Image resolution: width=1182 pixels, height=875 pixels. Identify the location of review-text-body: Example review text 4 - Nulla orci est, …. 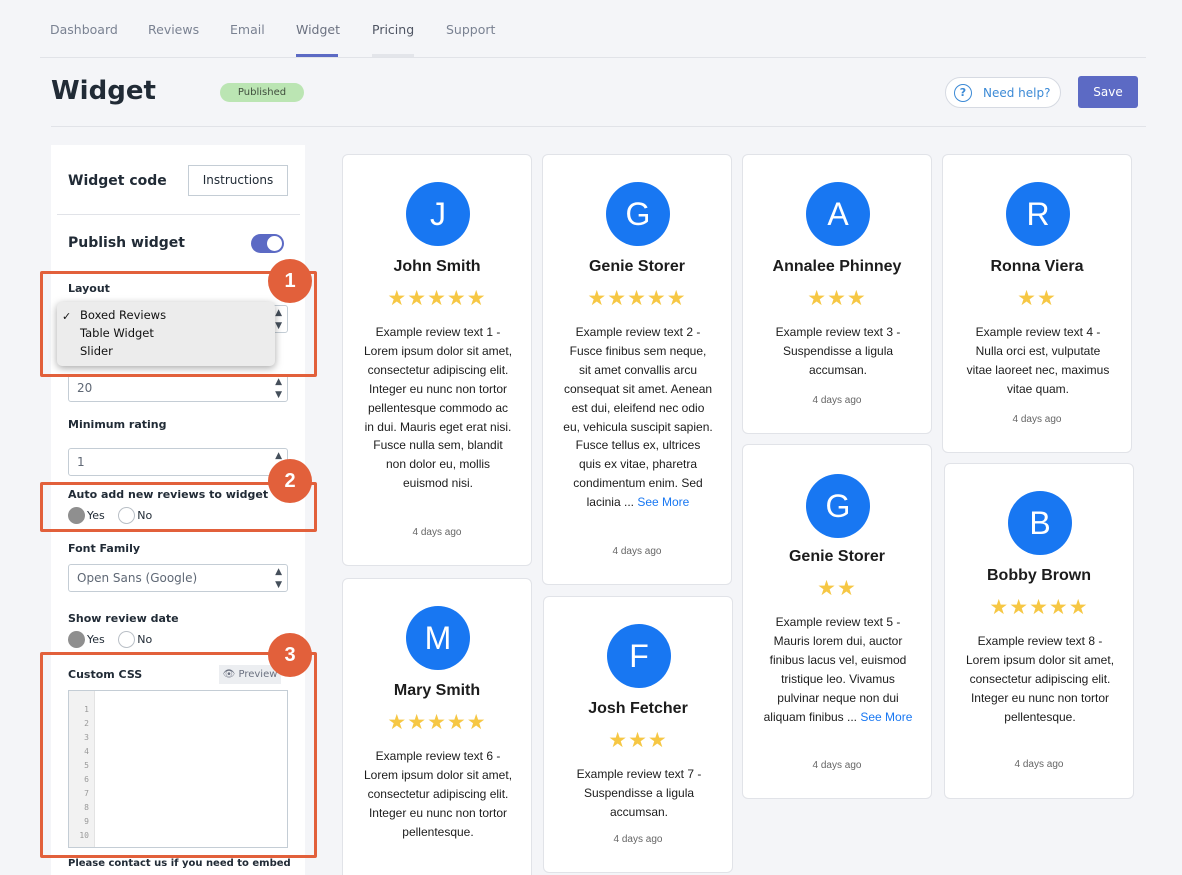
(1038, 360).